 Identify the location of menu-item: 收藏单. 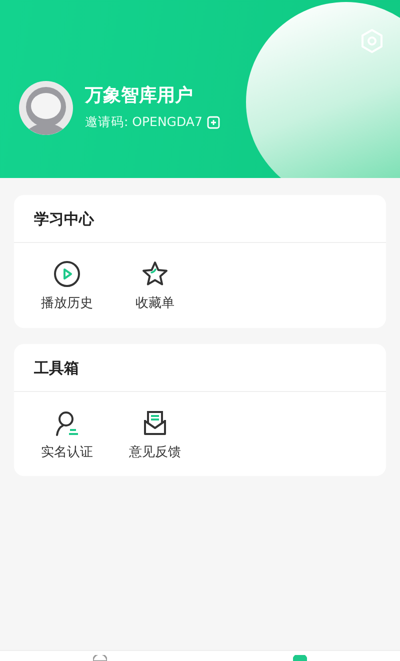
(155, 285).